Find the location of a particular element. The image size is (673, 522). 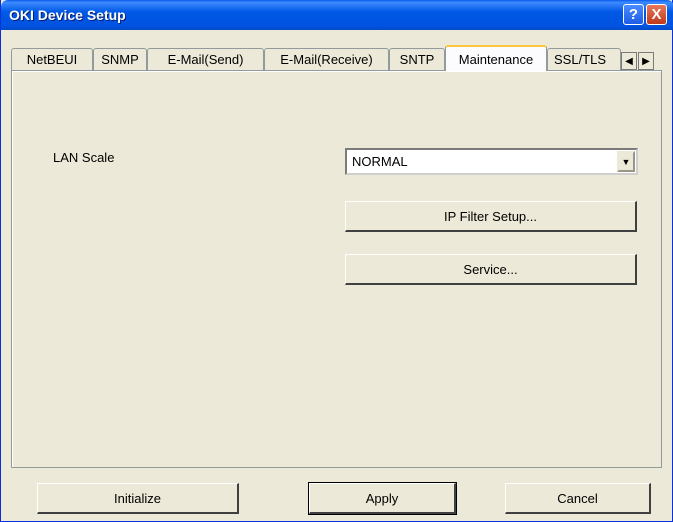

tab-ssl-tls: SSL/TLS is located at coordinates (584, 59).